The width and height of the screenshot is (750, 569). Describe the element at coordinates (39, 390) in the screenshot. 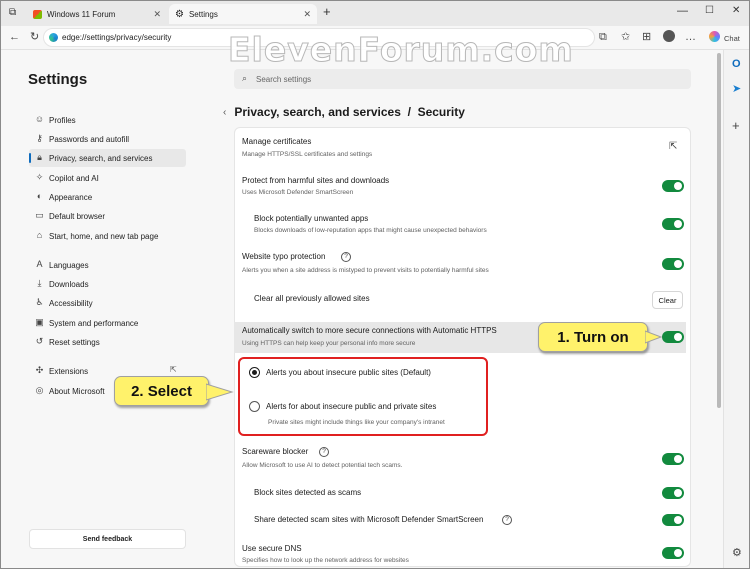

I see `edge-icon: ◎` at that location.